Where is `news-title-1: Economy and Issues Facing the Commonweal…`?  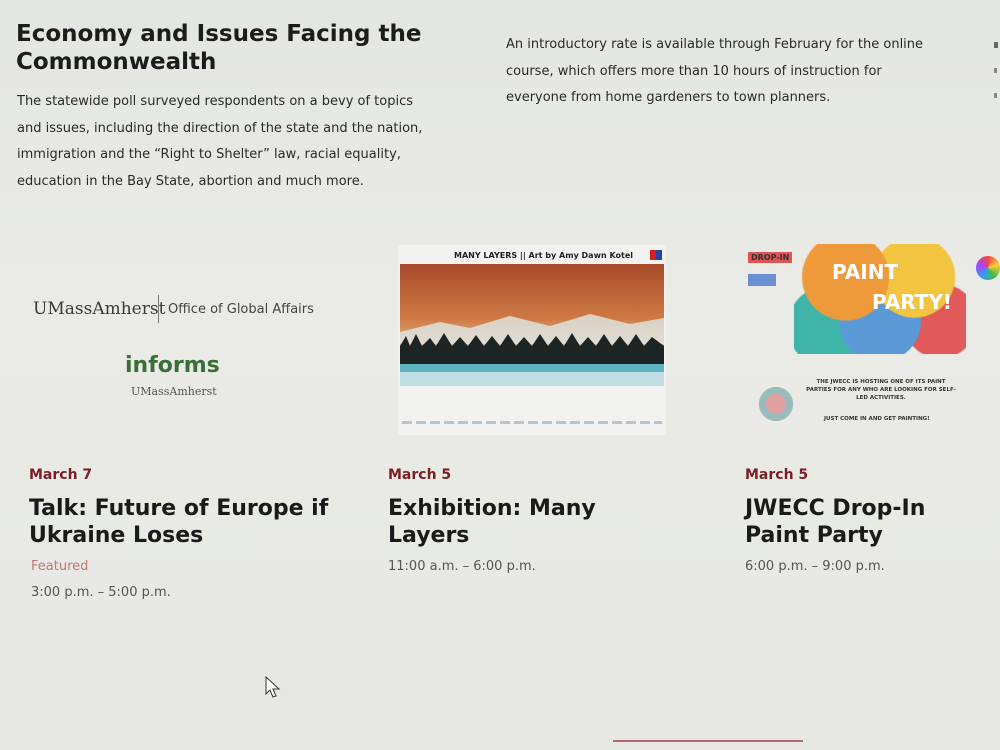
news-title-1: Economy and Issues Facing the Commonweal… is located at coordinates (226, 48).